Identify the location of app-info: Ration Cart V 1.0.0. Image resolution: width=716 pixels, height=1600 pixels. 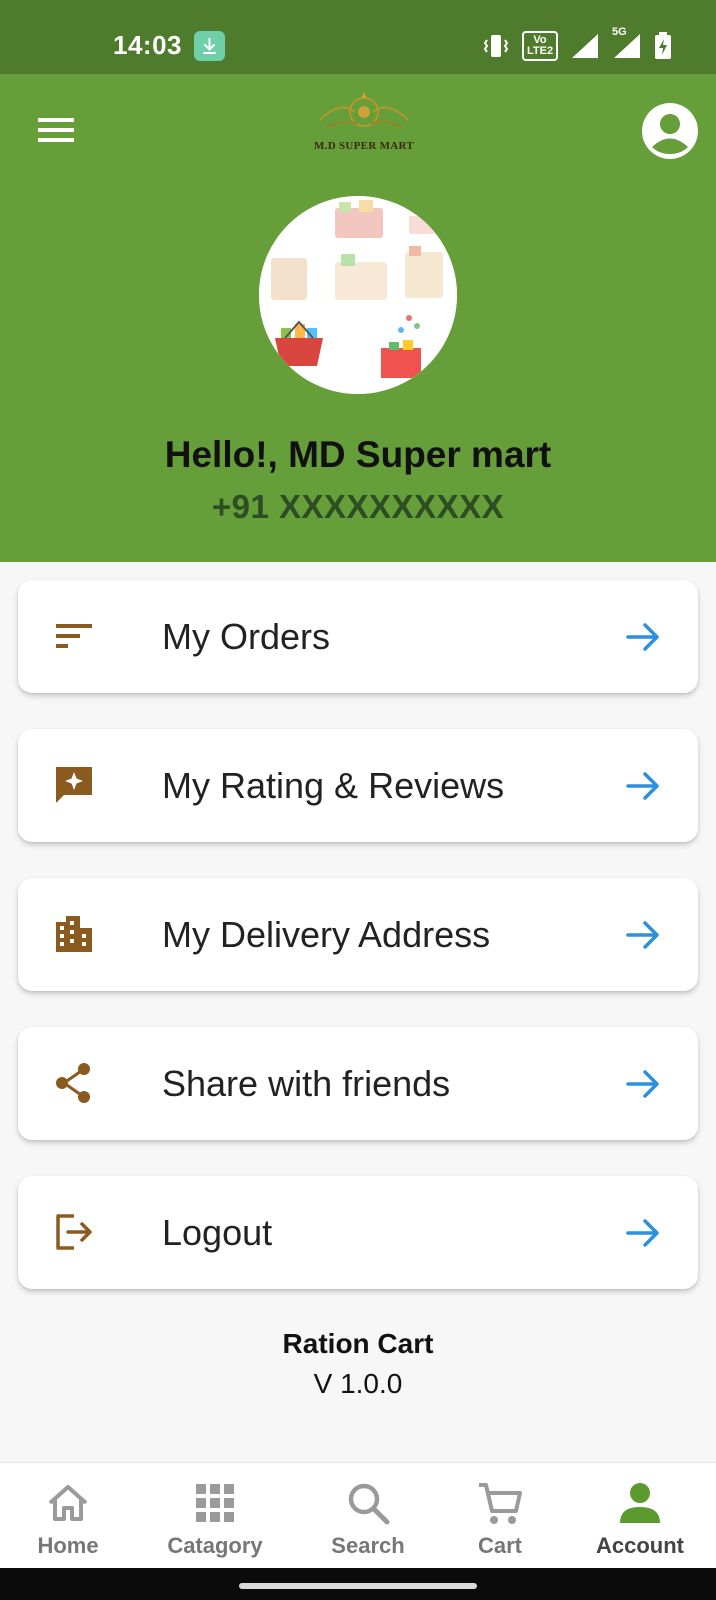
(358, 1364).